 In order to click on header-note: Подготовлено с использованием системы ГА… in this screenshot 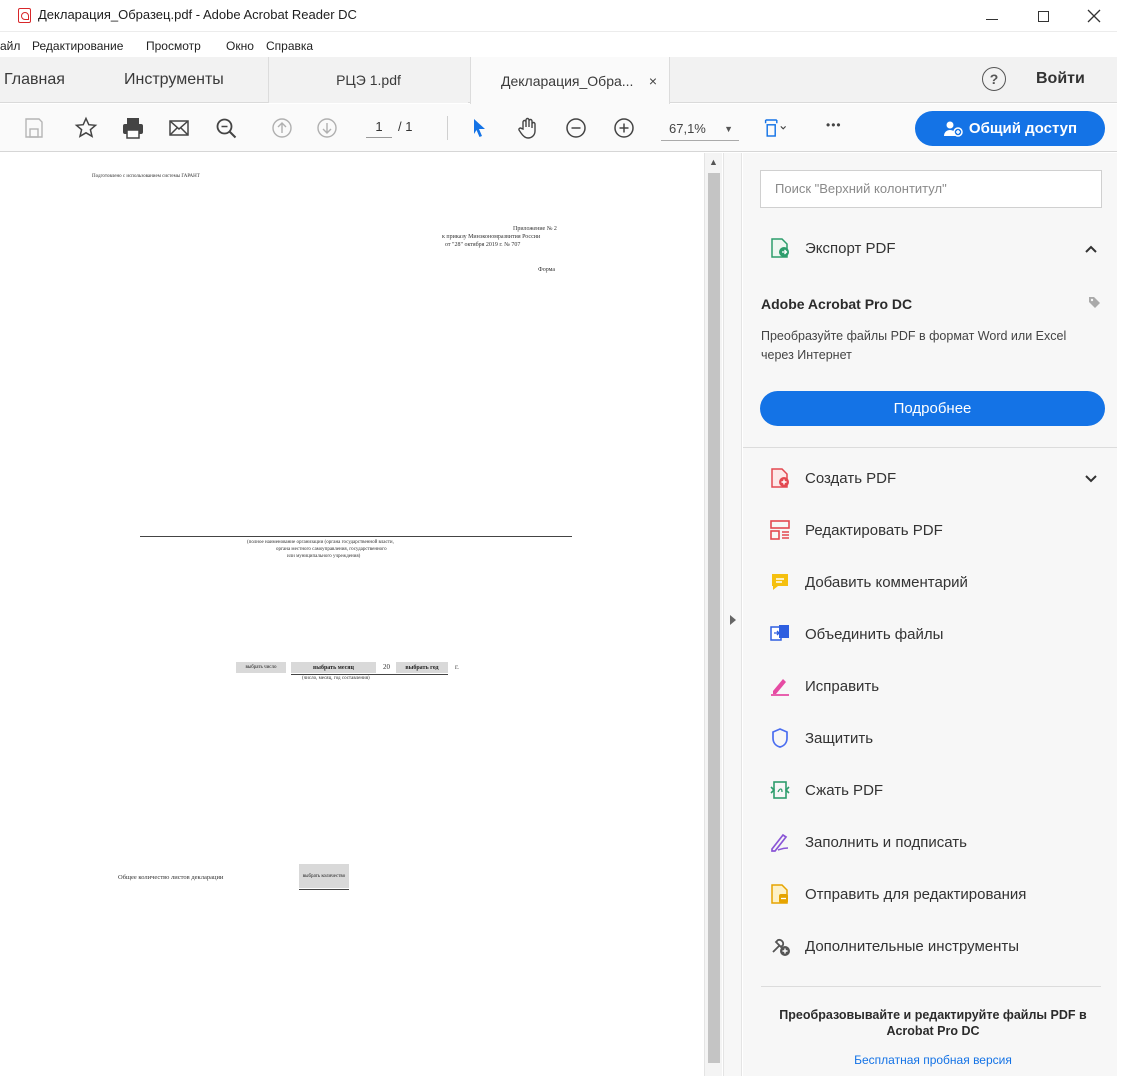, I will do `click(146, 176)`.